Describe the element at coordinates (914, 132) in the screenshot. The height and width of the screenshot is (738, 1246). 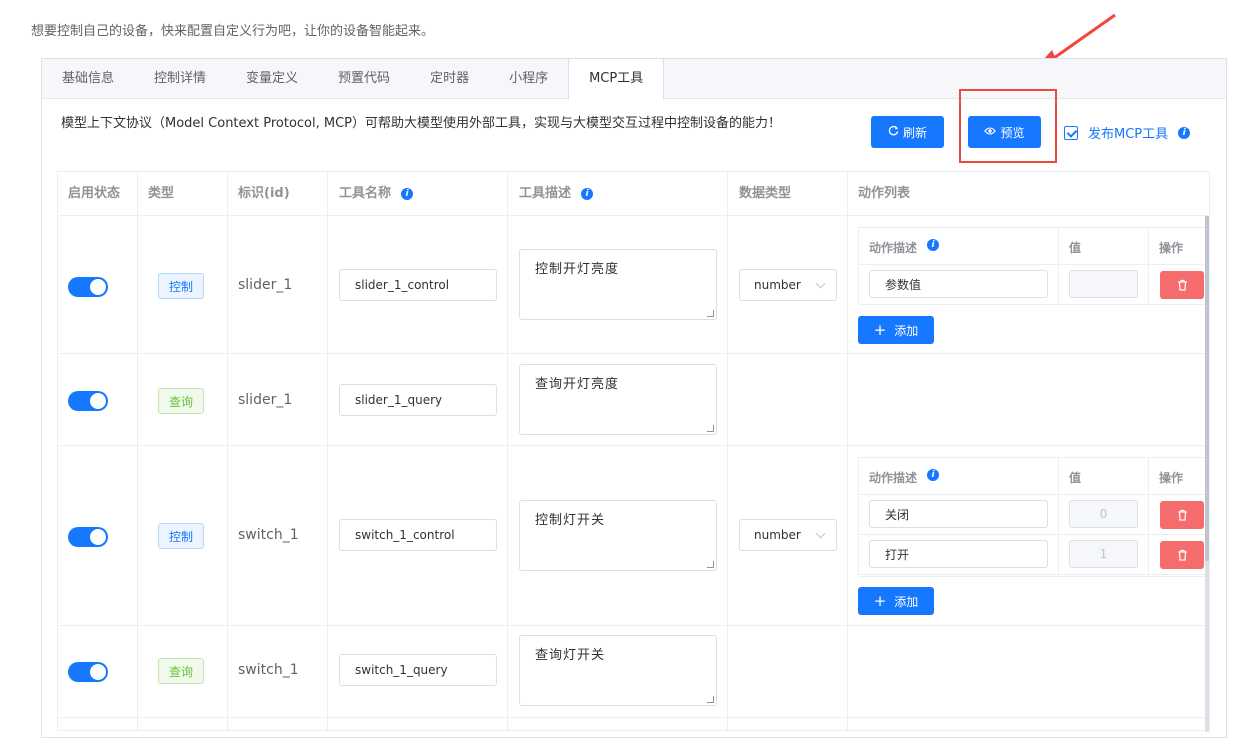
I see `refresh-label: 刷新` at that location.